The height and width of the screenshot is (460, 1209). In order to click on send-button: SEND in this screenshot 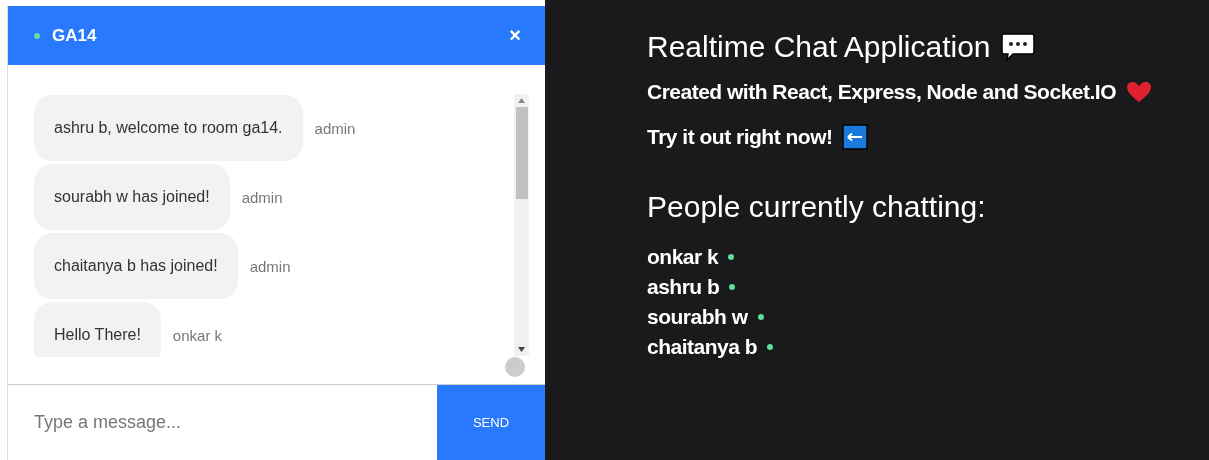, I will do `click(491, 422)`.